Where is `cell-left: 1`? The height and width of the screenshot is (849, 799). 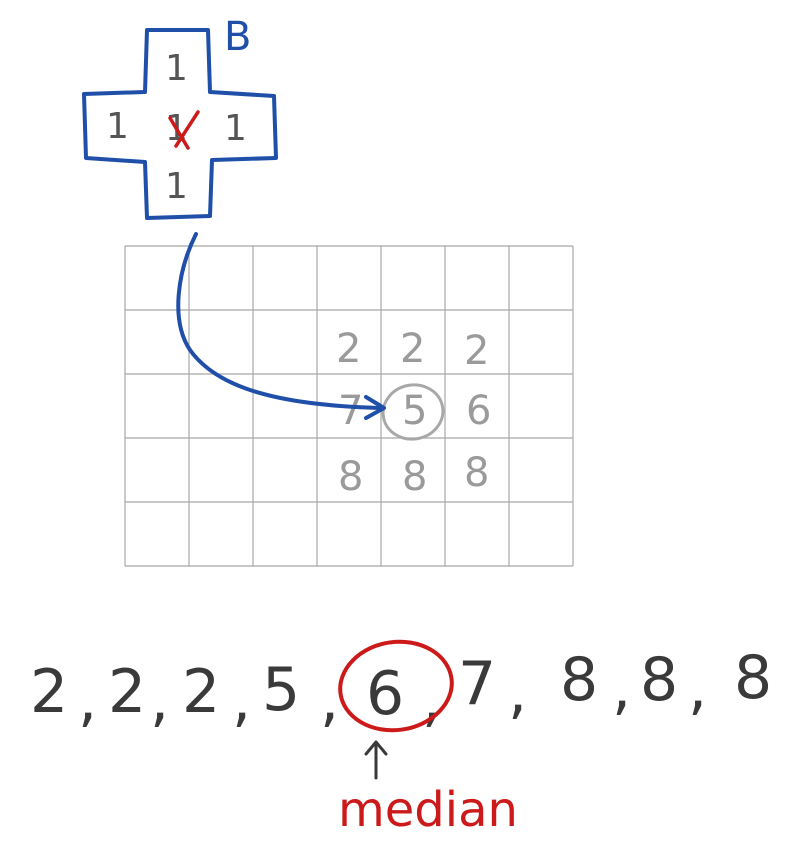 cell-left: 1 is located at coordinates (117, 126).